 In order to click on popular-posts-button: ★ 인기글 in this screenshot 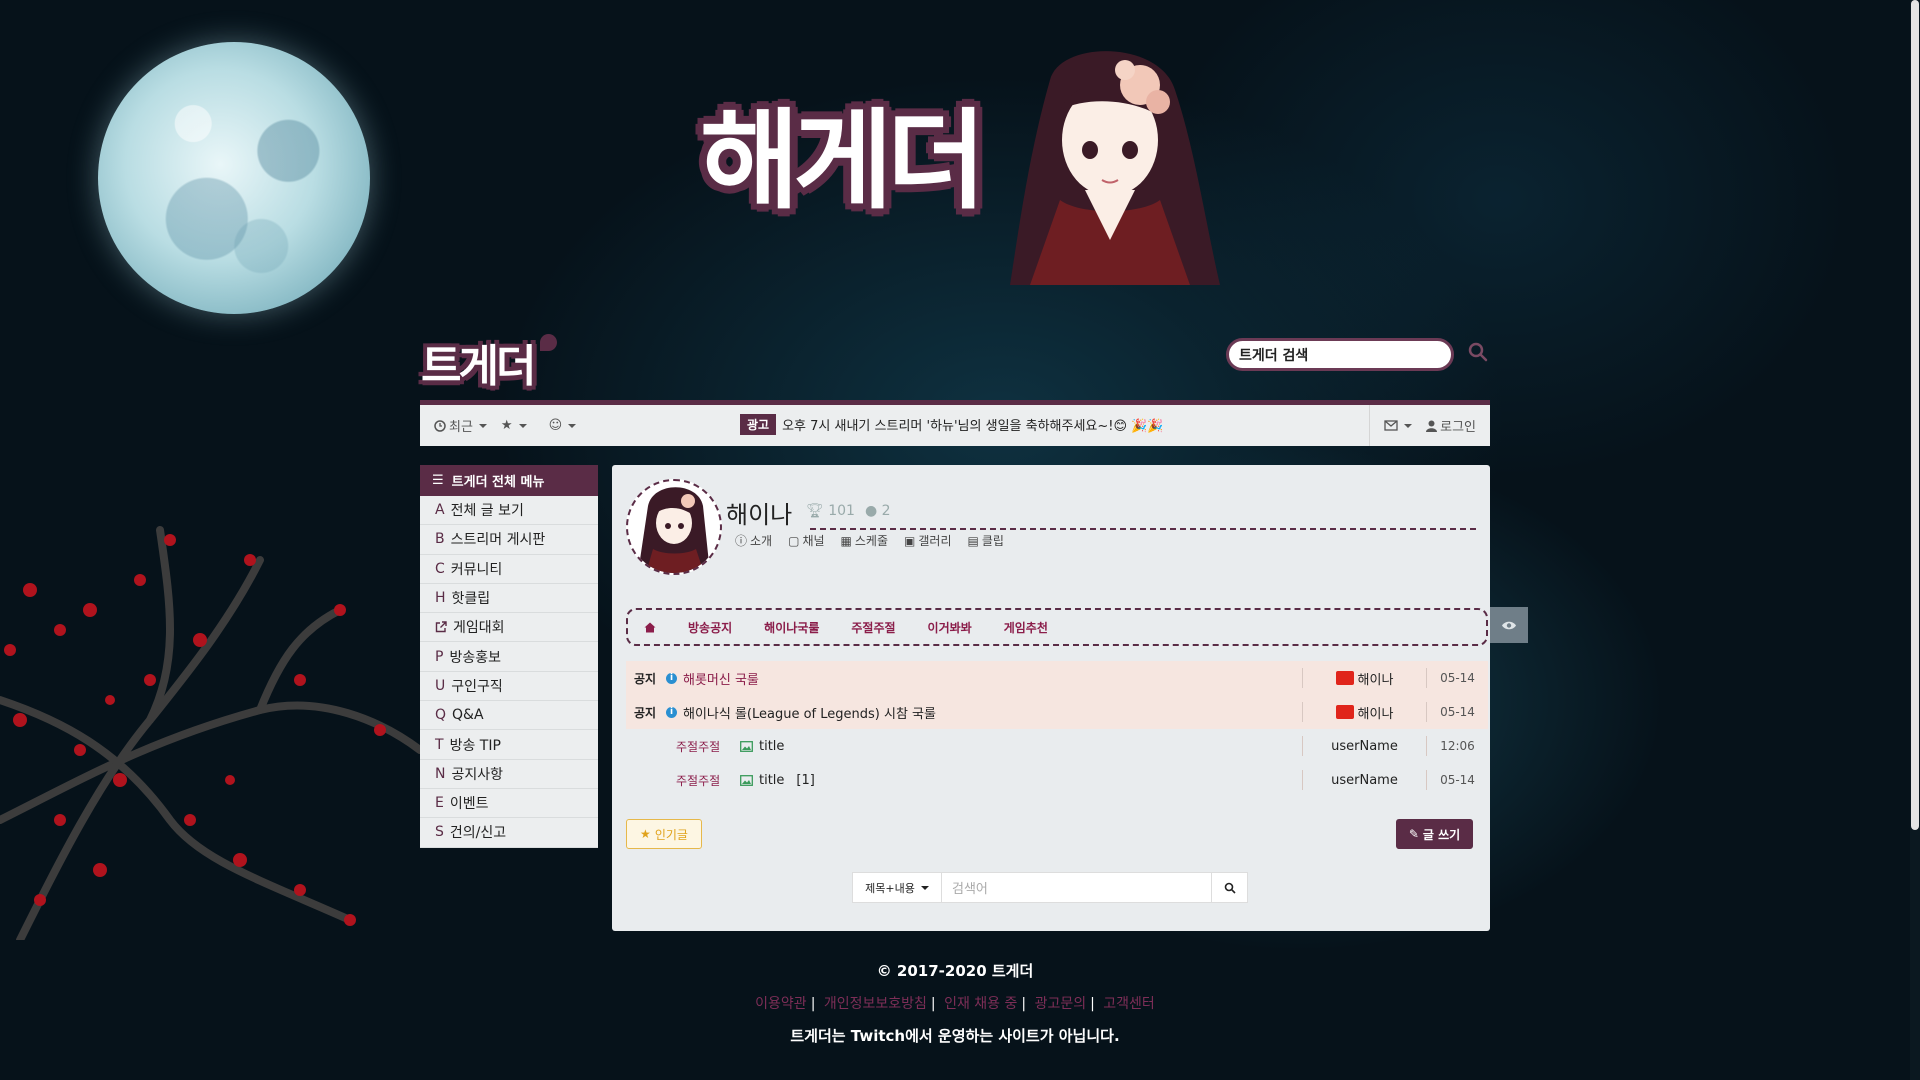, I will do `click(664, 834)`.